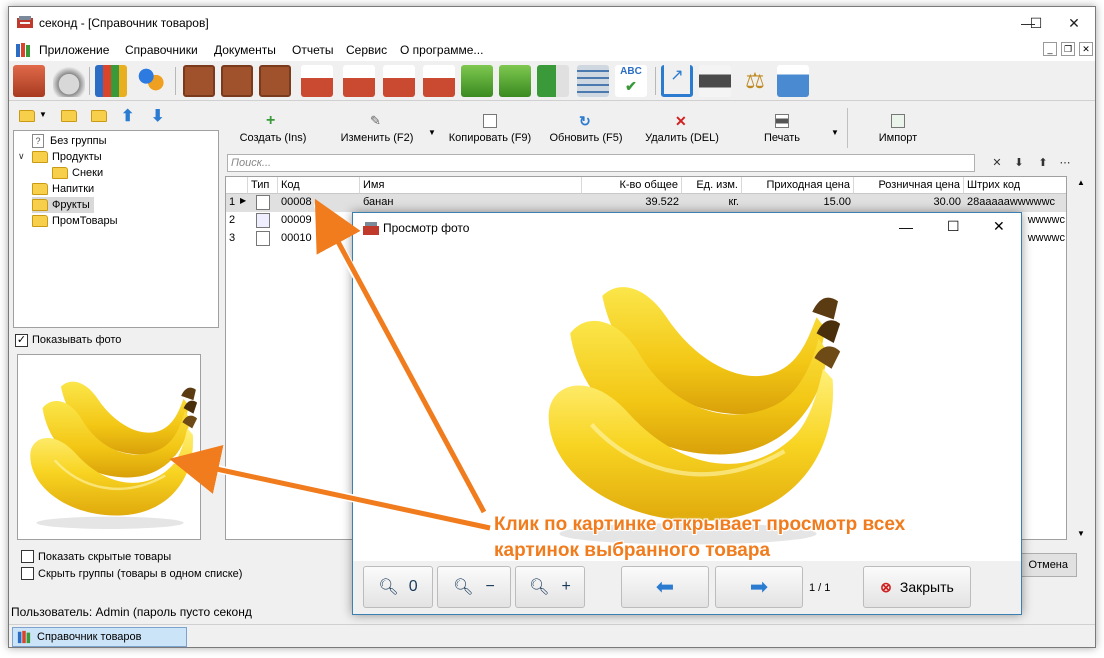 The height and width of the screenshot is (658, 1104). I want to click on upload-icon, so click(793, 81).